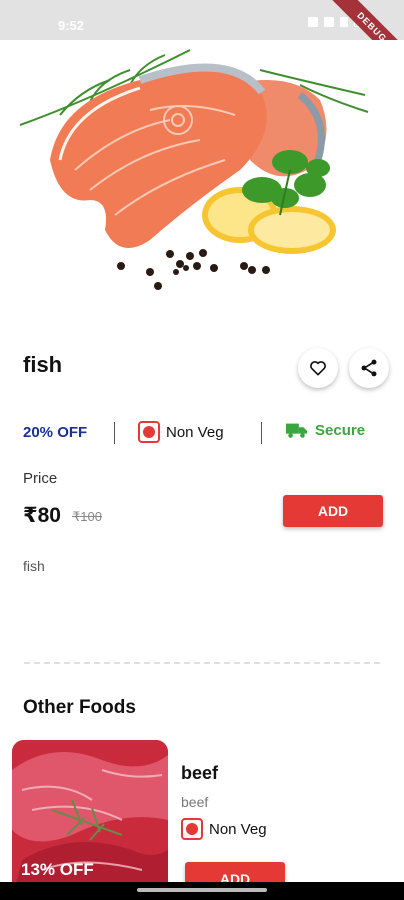  What do you see at coordinates (43, 364) in the screenshot?
I see `product-title: fish` at bounding box center [43, 364].